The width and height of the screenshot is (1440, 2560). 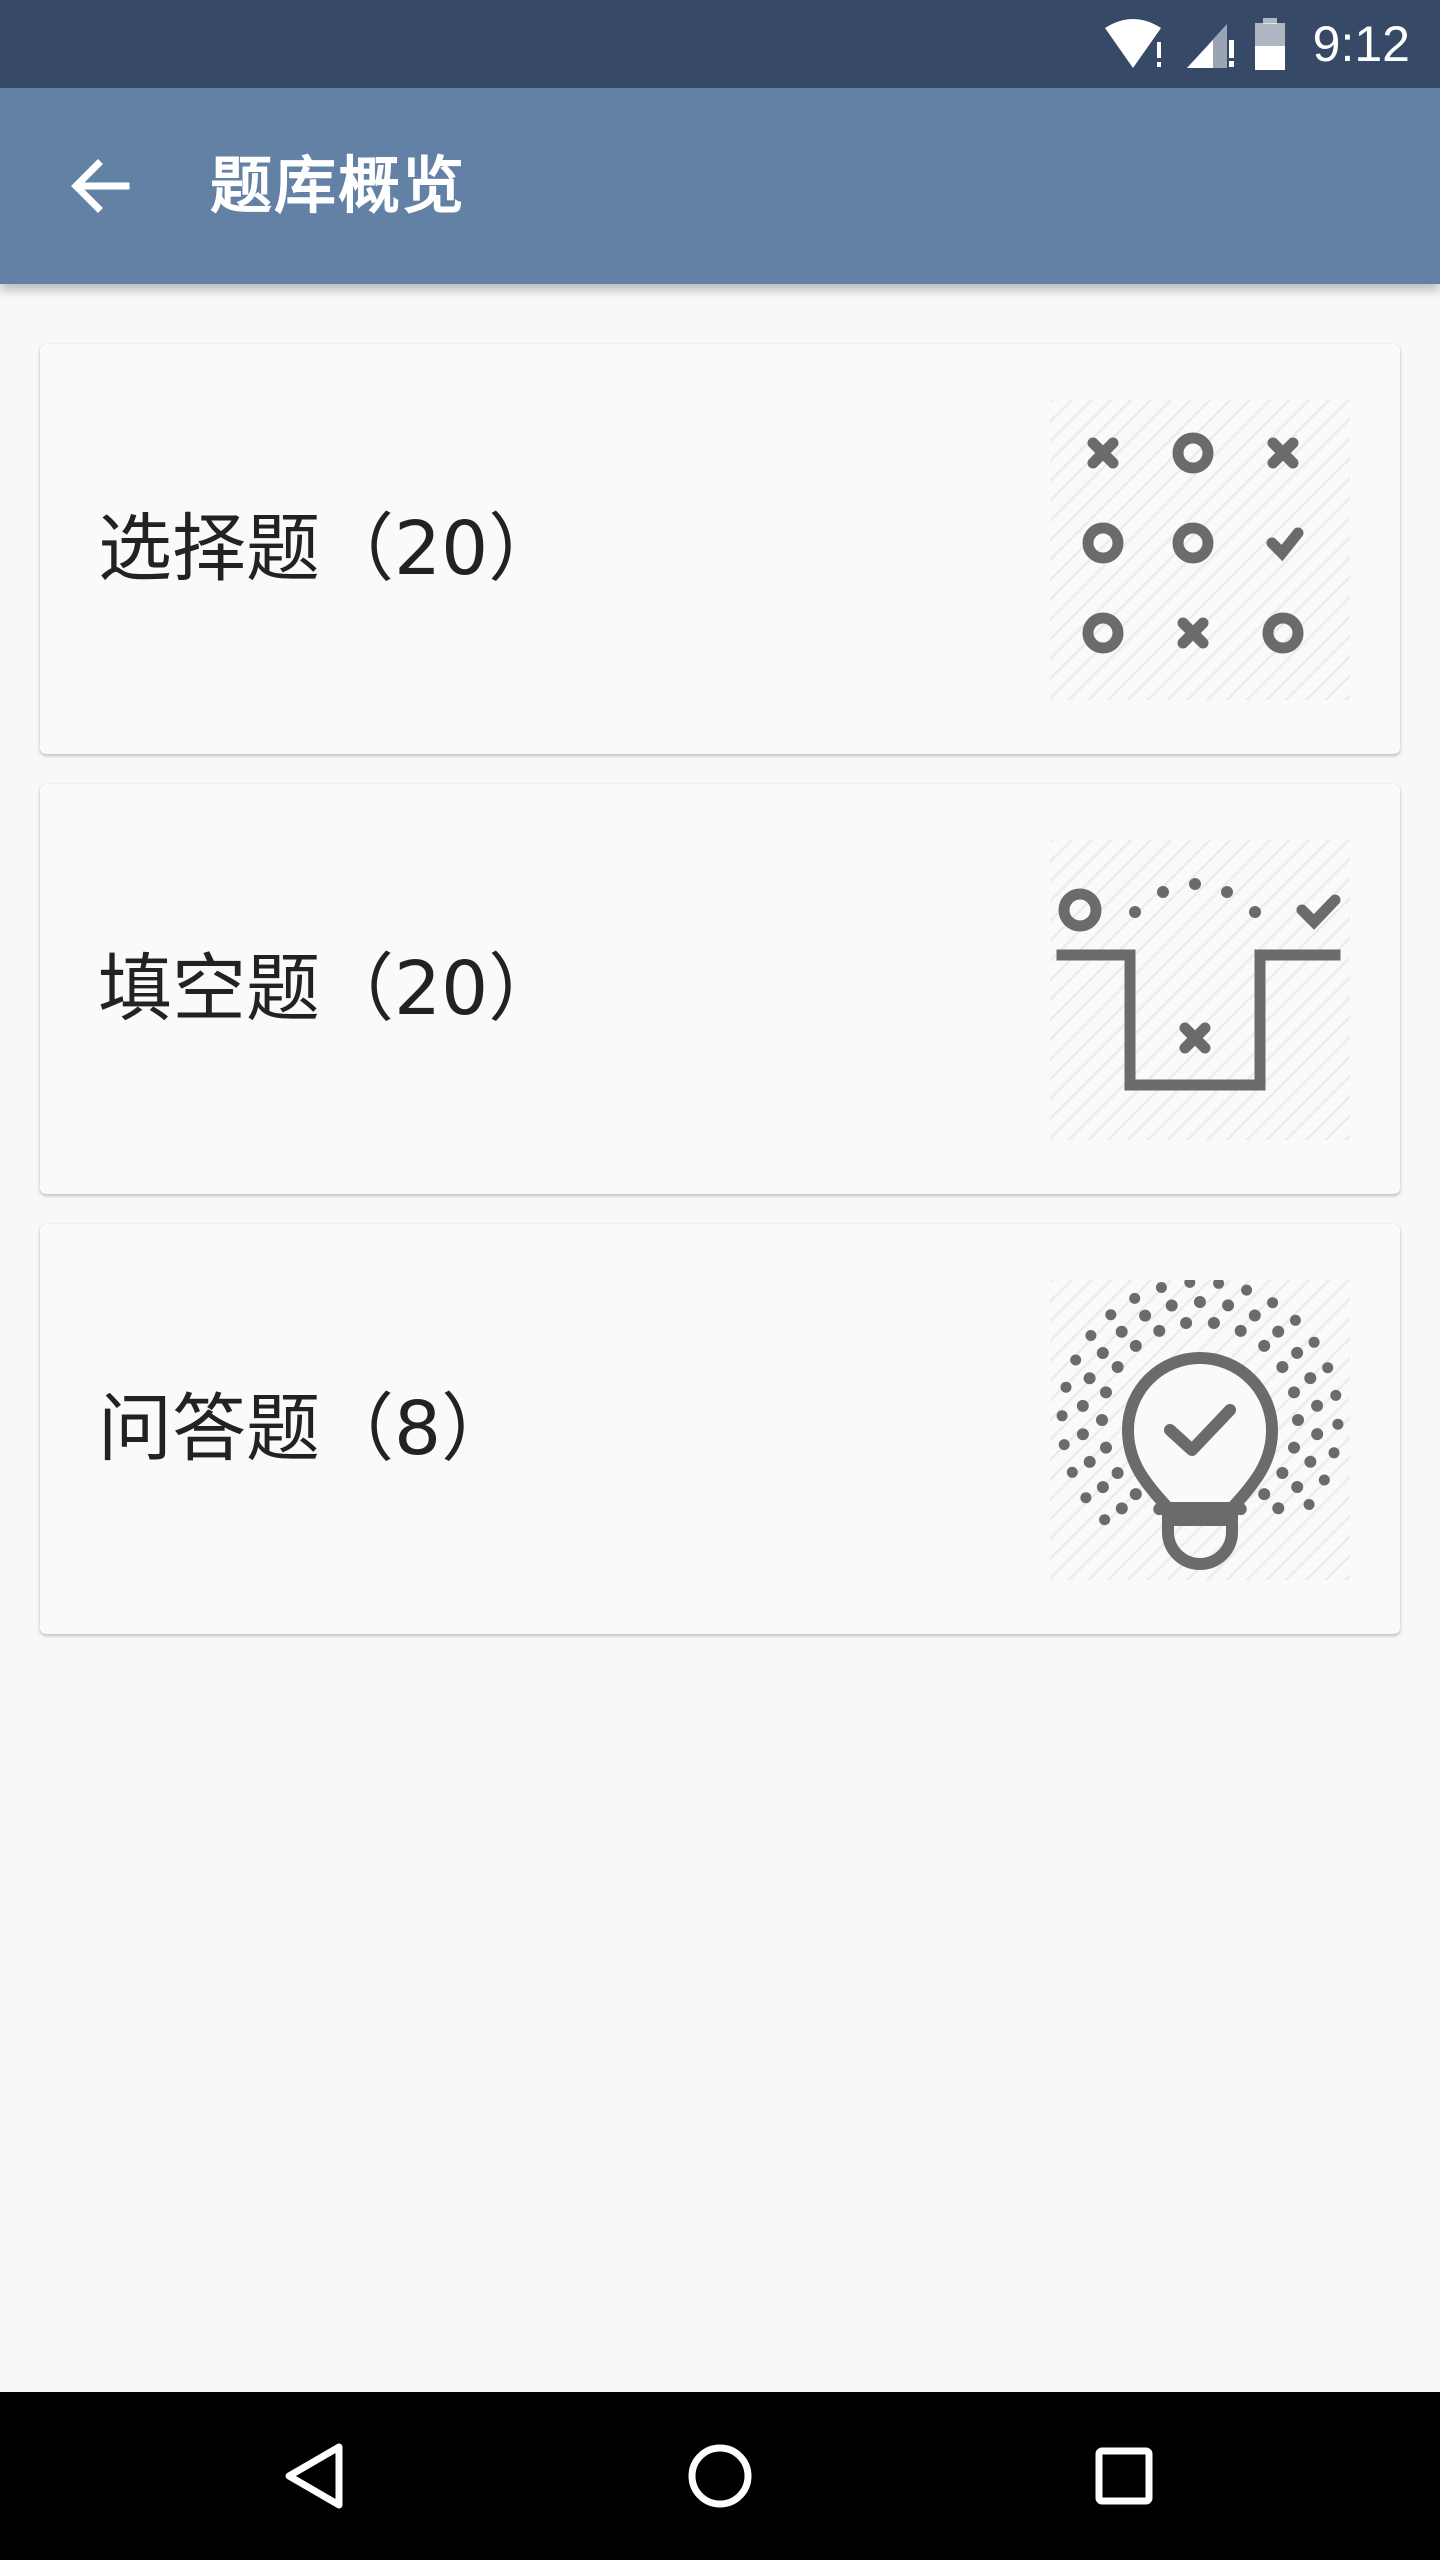 I want to click on nav-home-button, so click(x=720, y=2476).